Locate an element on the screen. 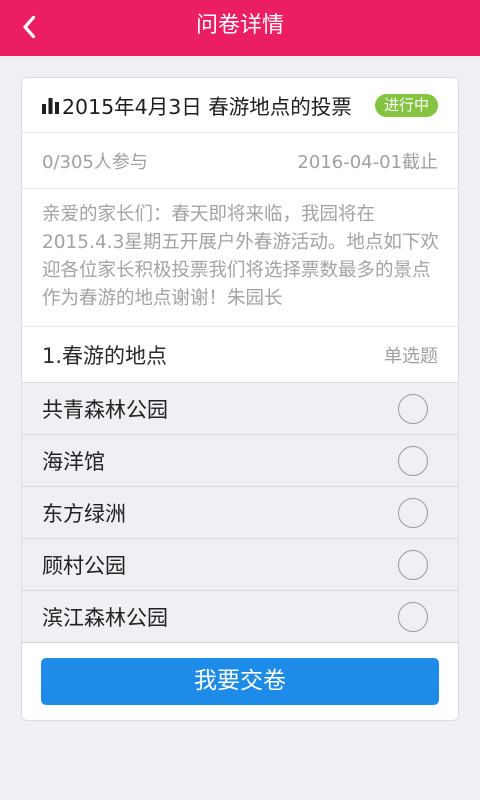 The height and width of the screenshot is (800, 480). status-badge: 进行中 is located at coordinates (406, 105).